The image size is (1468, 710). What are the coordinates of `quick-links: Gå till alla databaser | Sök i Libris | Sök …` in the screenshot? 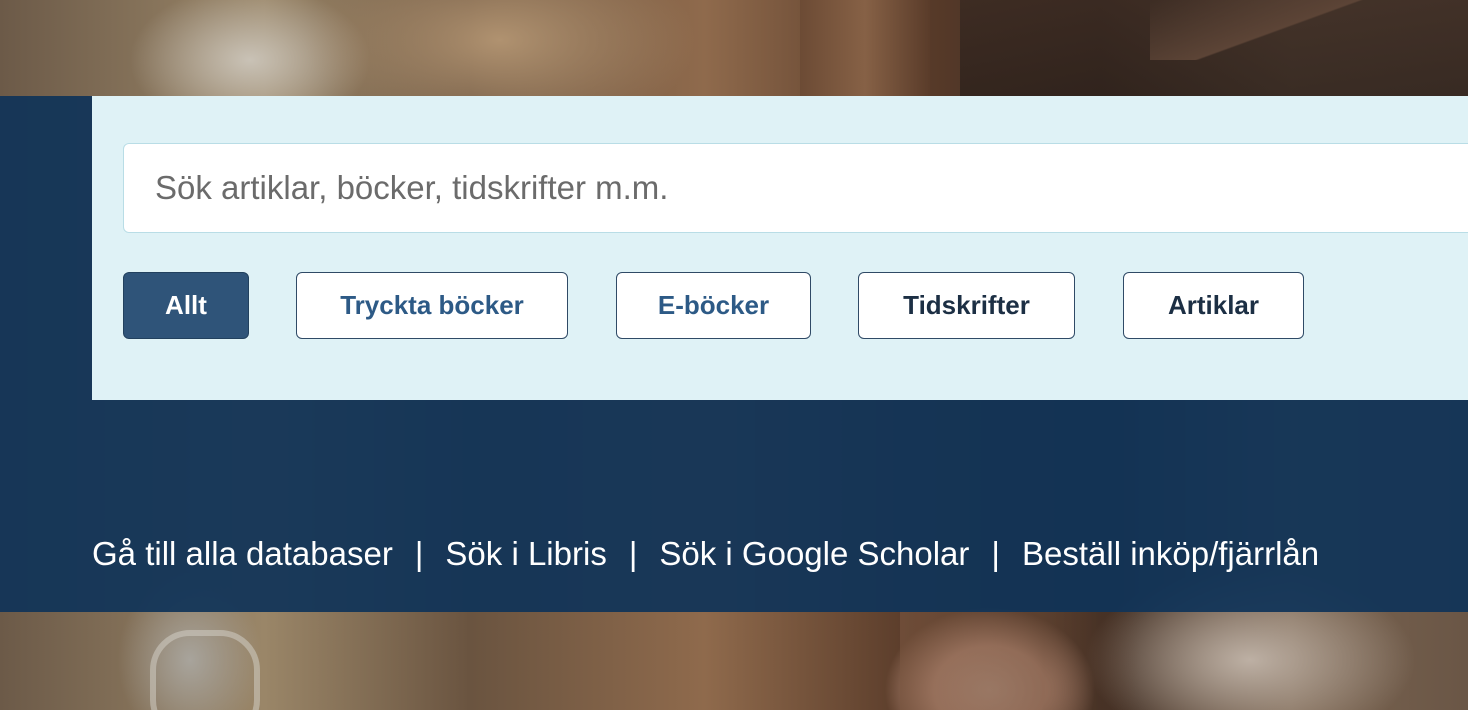 It's located at (705, 554).